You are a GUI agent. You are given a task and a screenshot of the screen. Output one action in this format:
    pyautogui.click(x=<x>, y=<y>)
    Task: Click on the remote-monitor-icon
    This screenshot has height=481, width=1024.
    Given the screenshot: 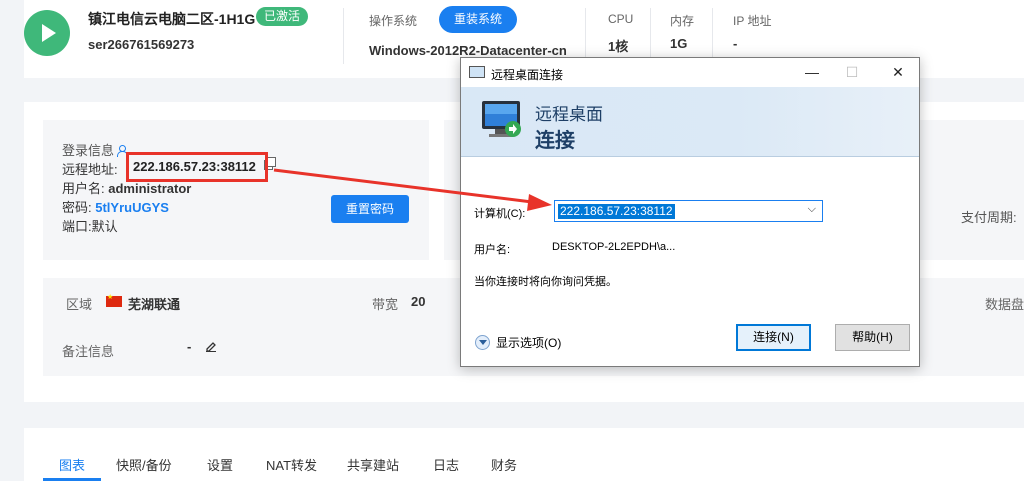 What is the action you would take?
    pyautogui.click(x=501, y=119)
    